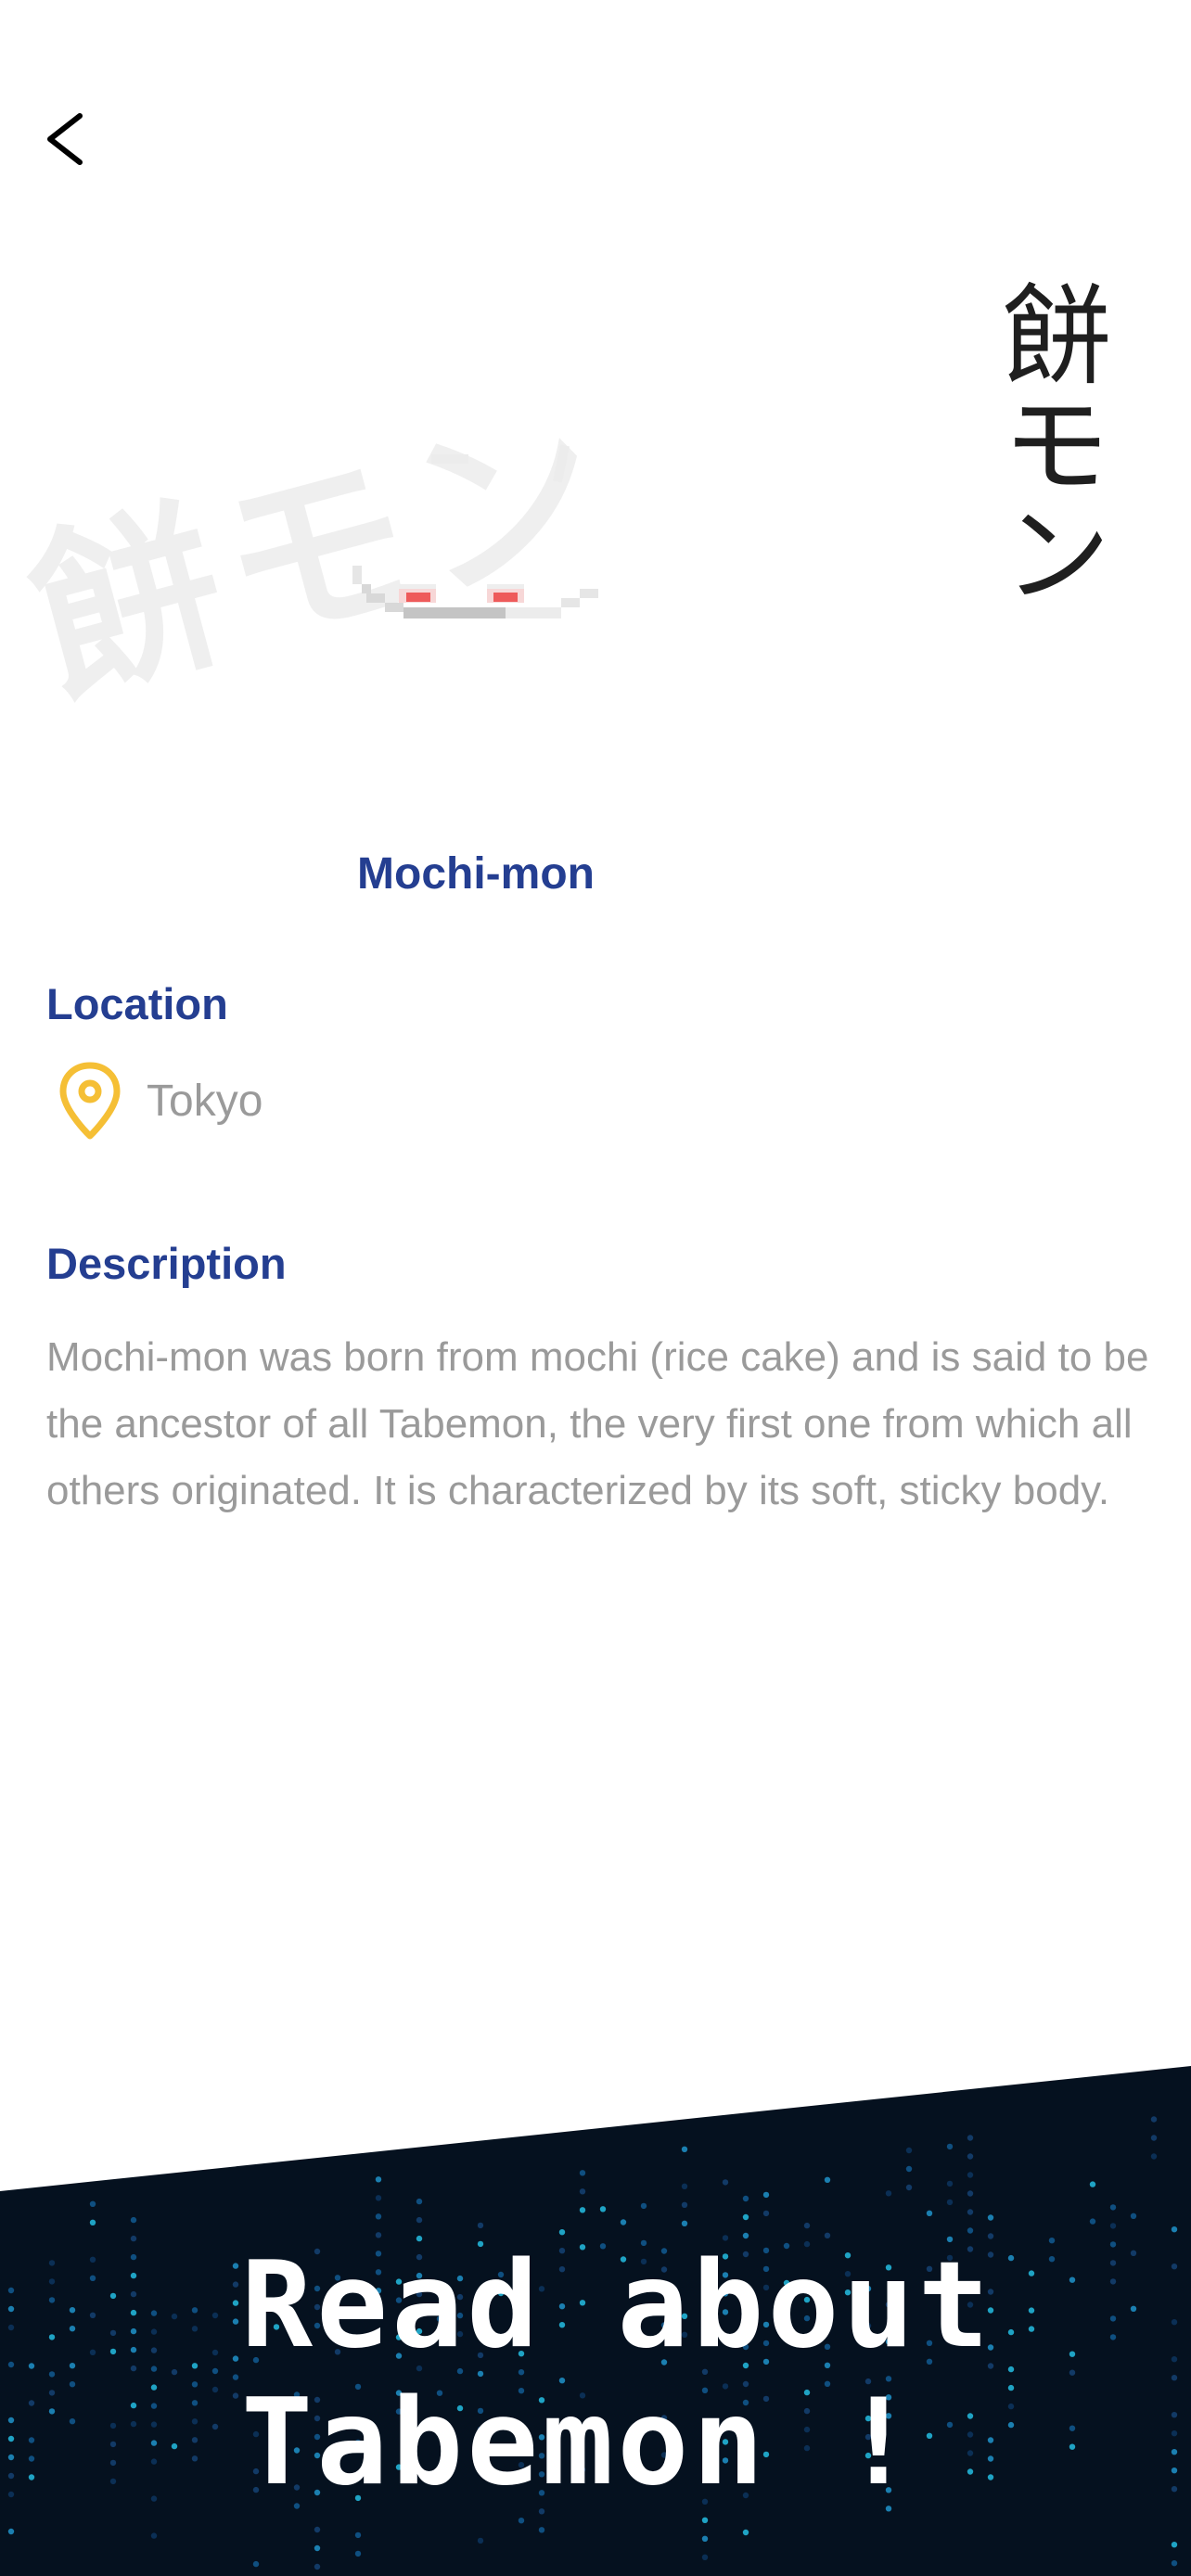 The image size is (1191, 2576). I want to click on description-heading: Description, so click(166, 1263).